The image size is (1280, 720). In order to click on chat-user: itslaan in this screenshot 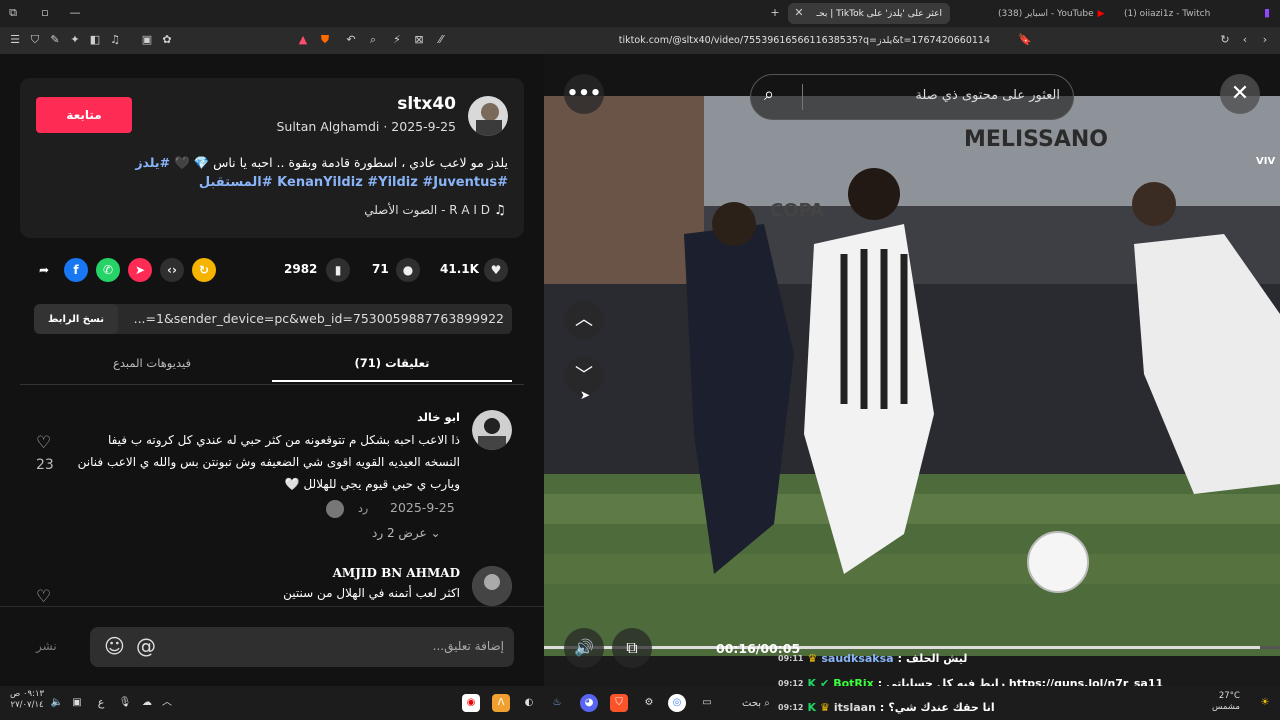, I will do `click(854, 707)`.